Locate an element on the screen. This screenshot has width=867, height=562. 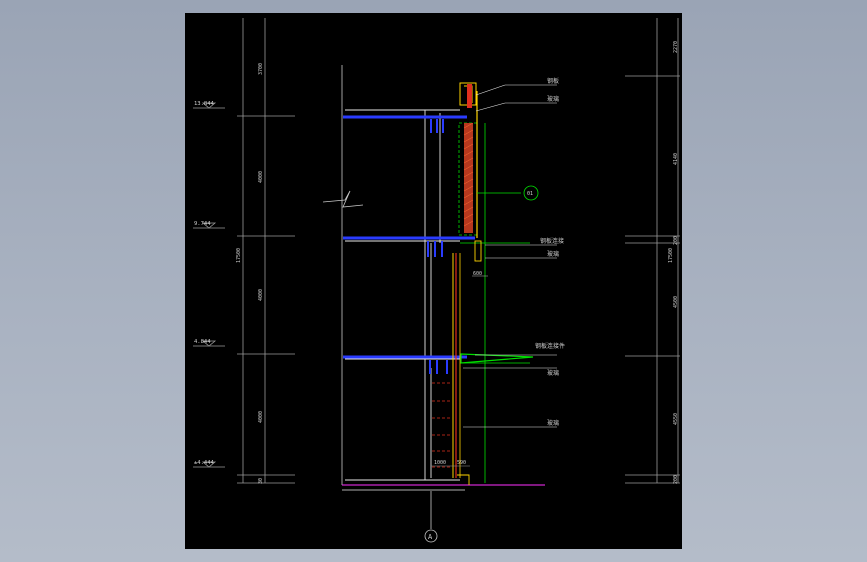
building-outline is located at coordinates (402, 295).